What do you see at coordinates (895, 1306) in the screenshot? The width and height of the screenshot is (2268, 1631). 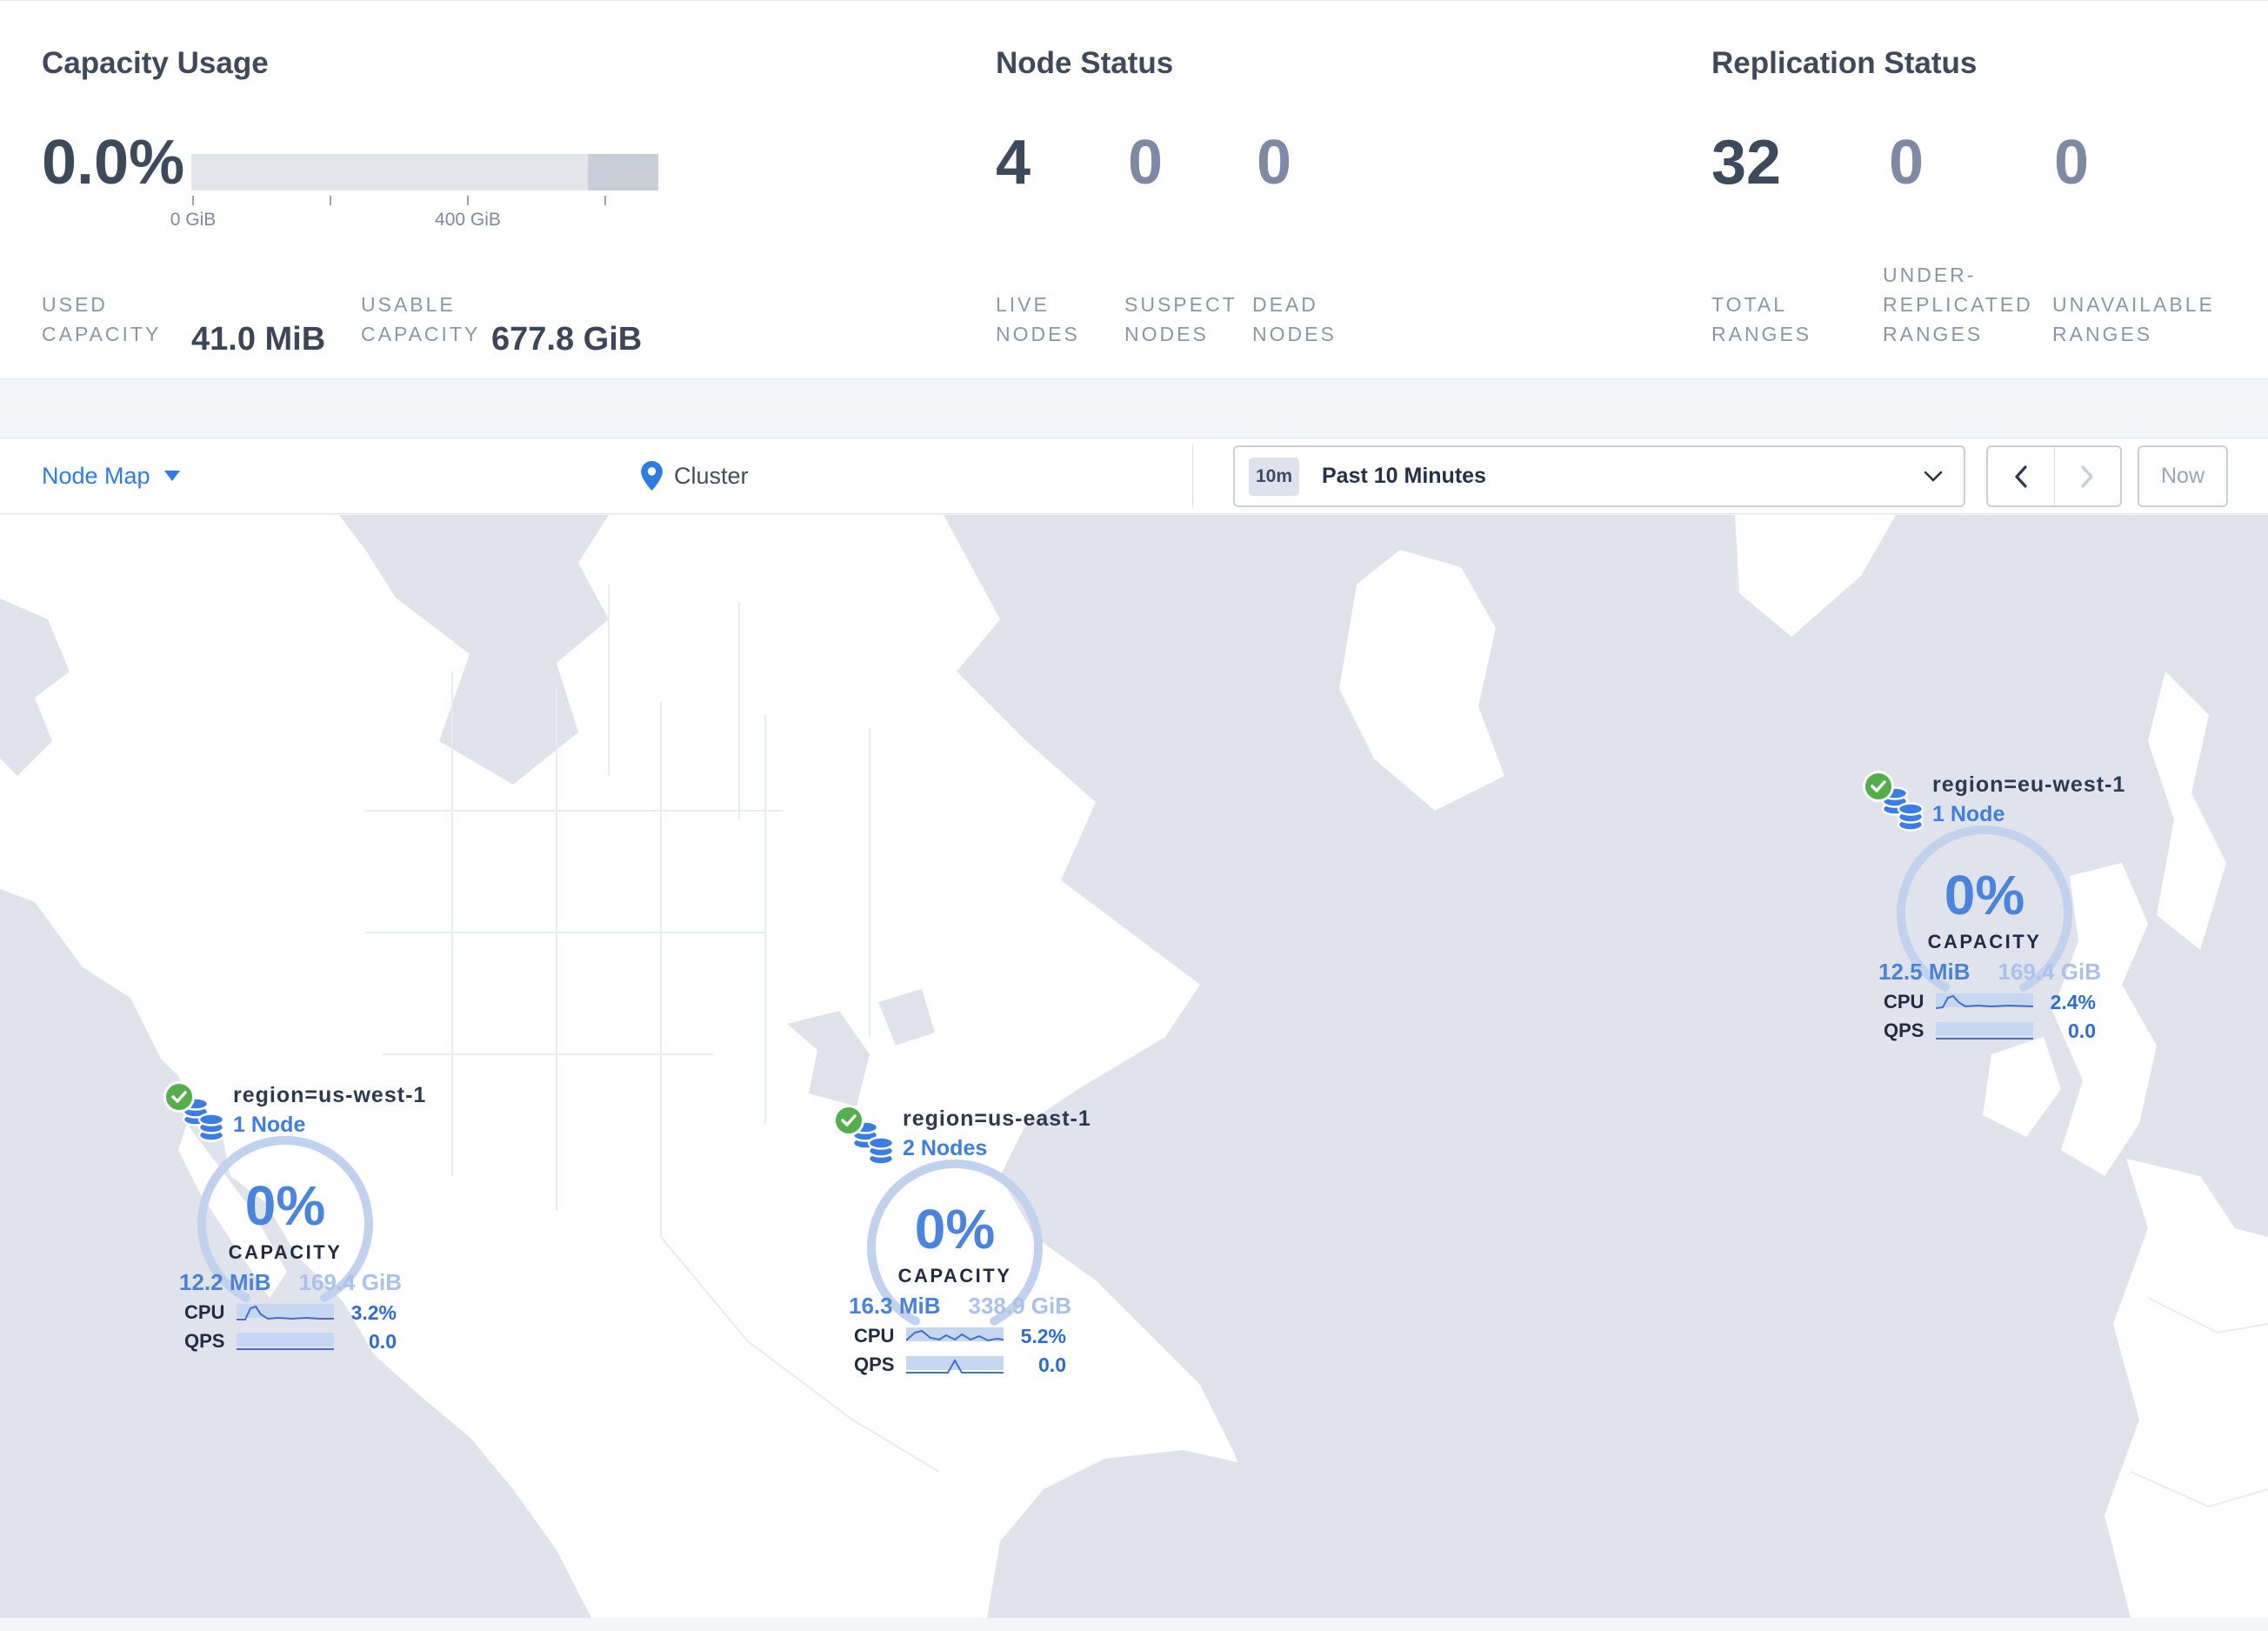 I see `region-used-capacity: 16.3 MiB` at bounding box center [895, 1306].